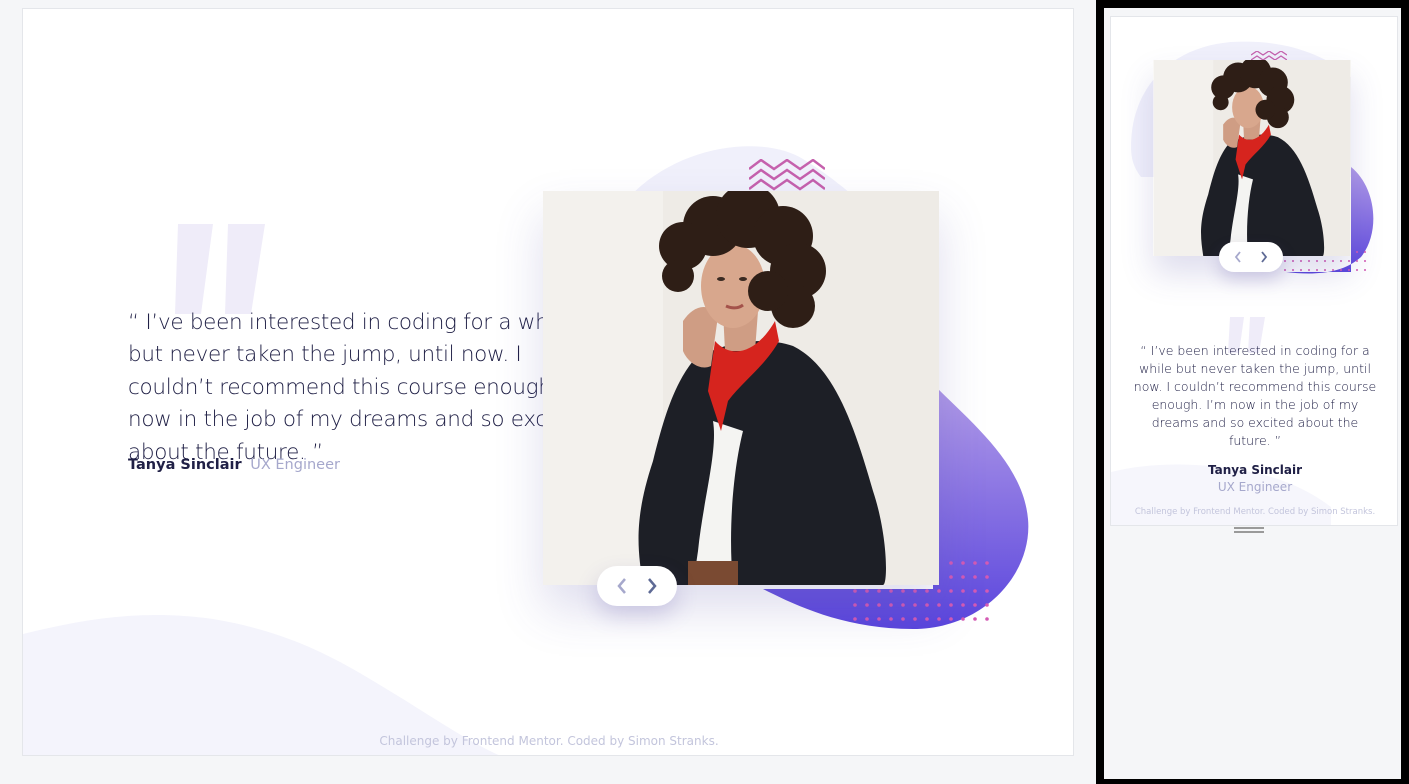  I want to click on zigzag-pattern-icon, so click(787, 175).